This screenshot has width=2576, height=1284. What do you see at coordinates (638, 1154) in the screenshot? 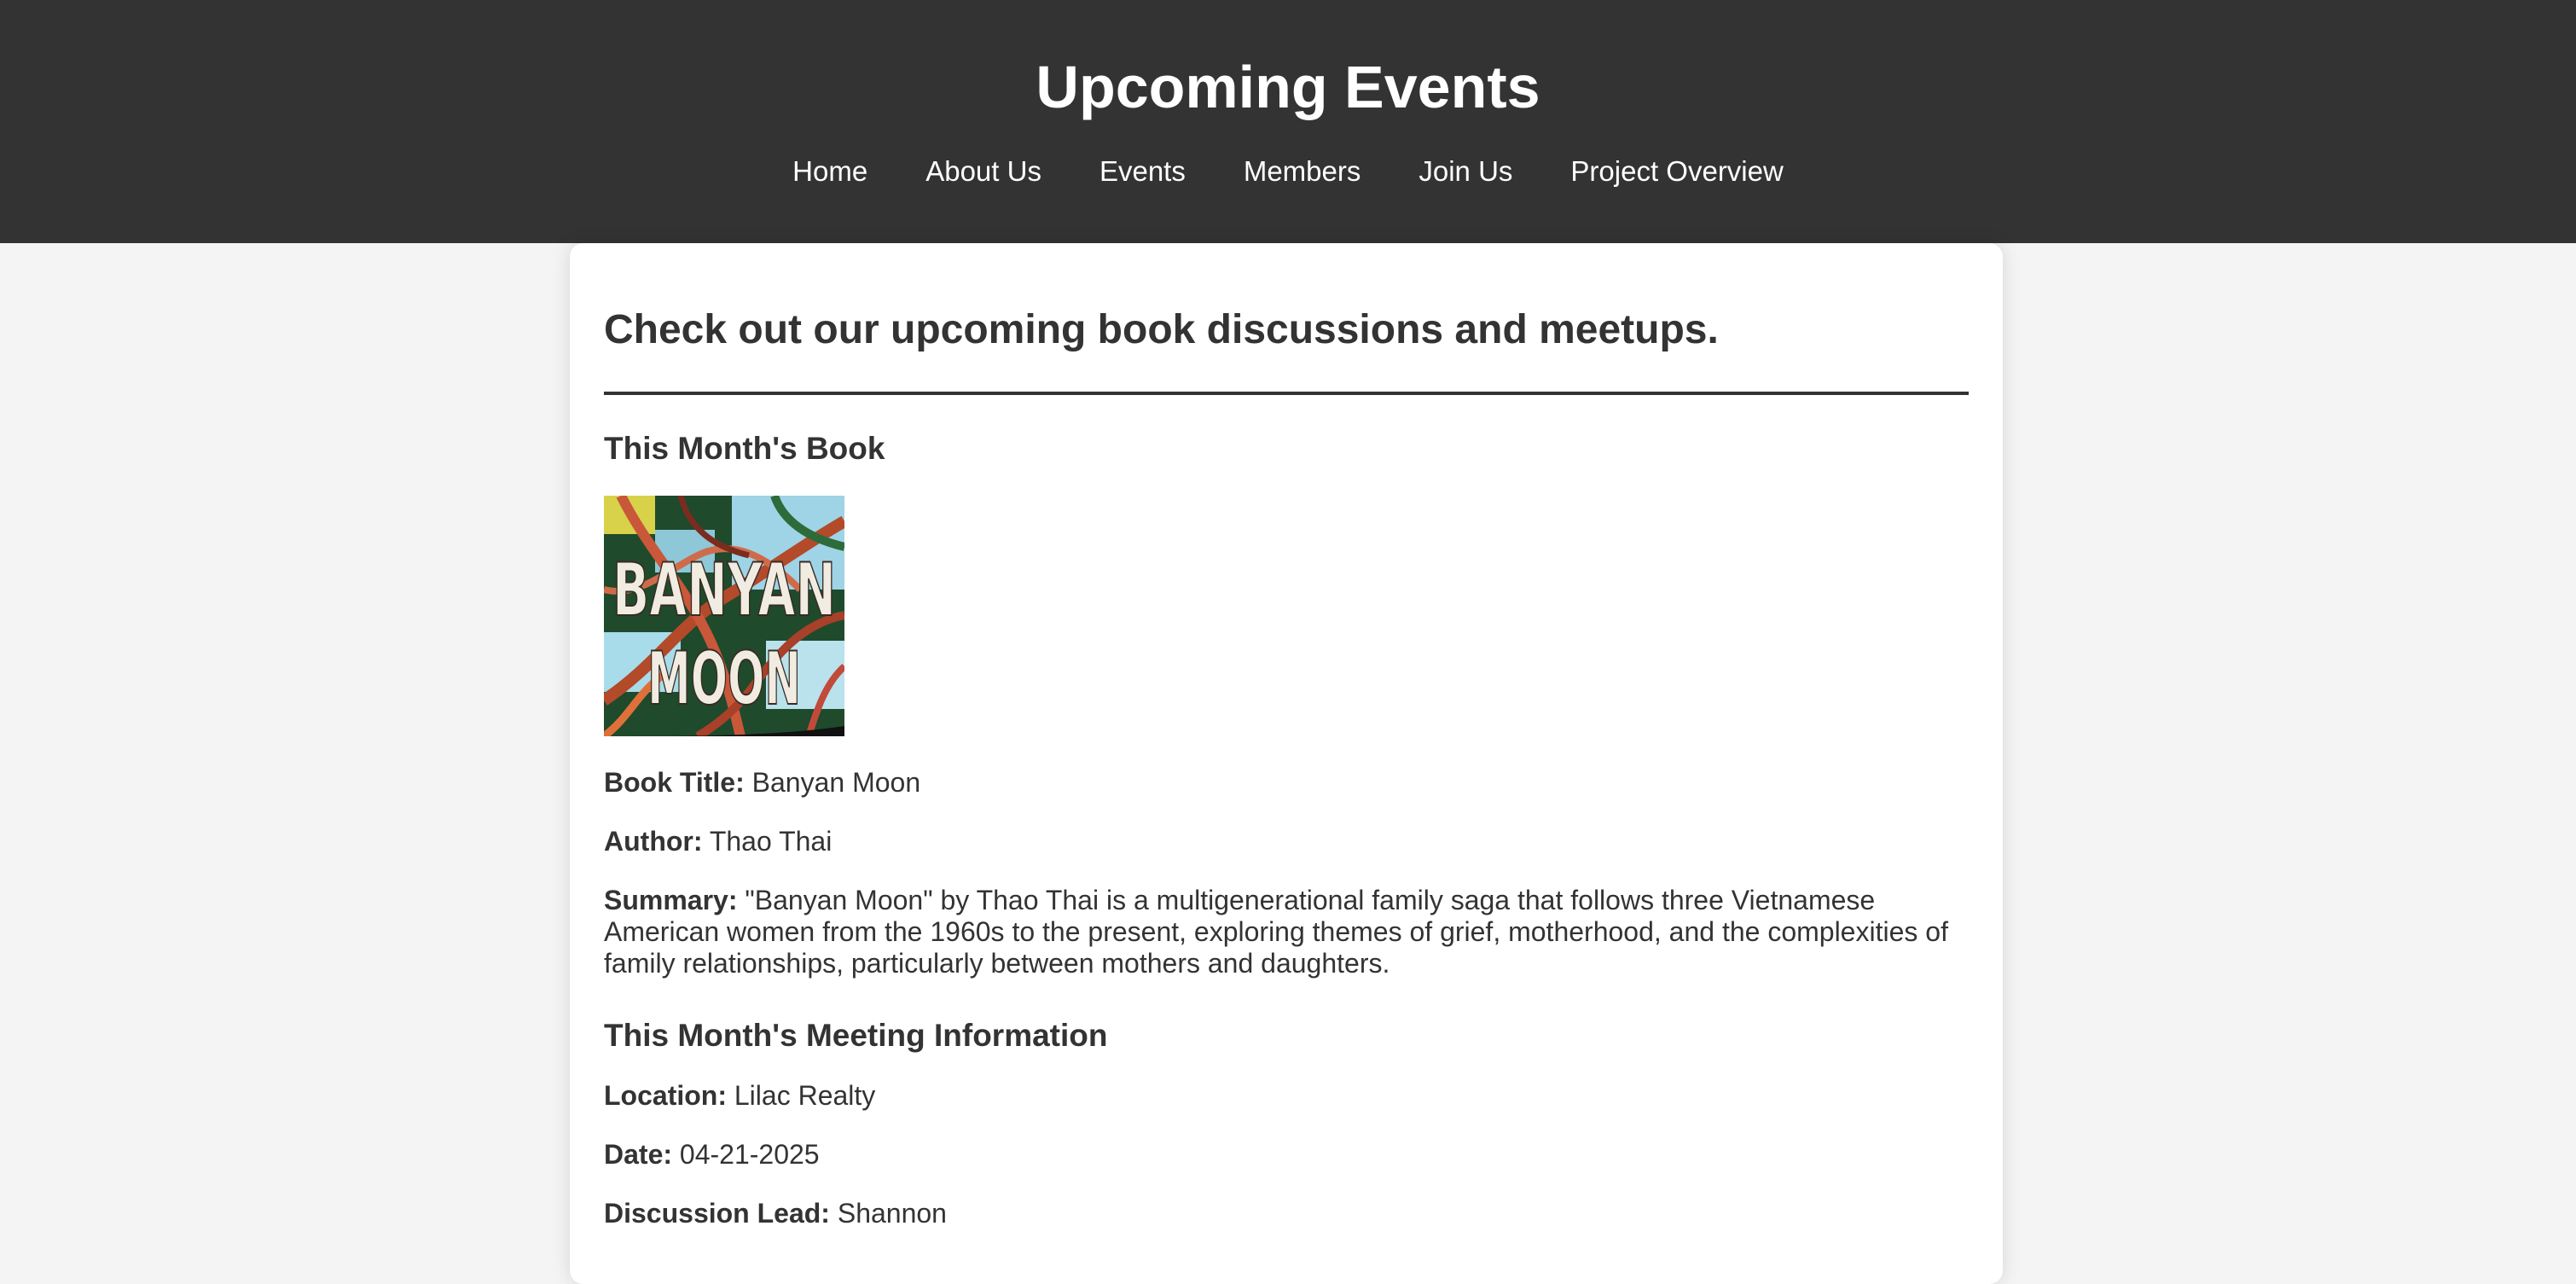
I see `date-label: Date:` at bounding box center [638, 1154].